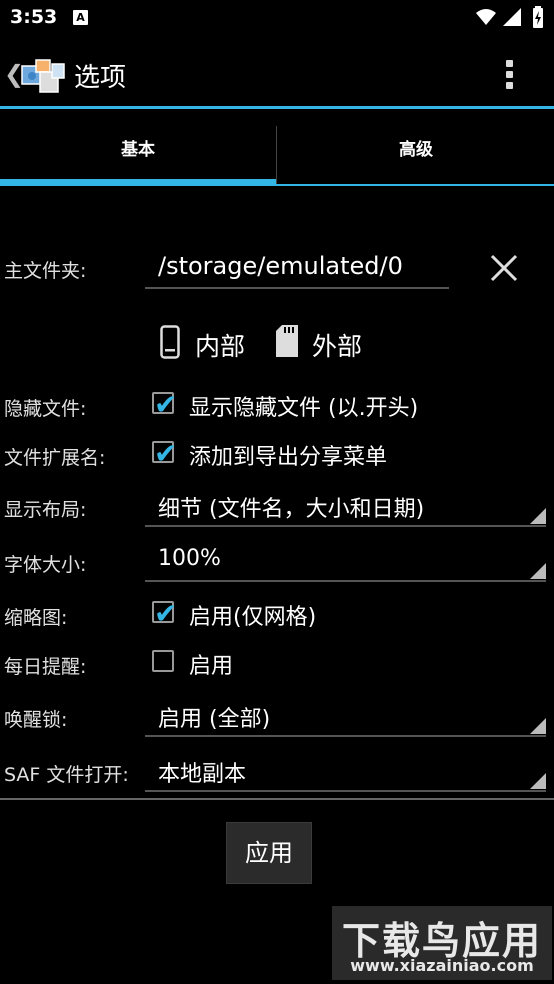 The height and width of the screenshot is (984, 554). I want to click on file-ext-label: 文件扩展名:, so click(55, 458).